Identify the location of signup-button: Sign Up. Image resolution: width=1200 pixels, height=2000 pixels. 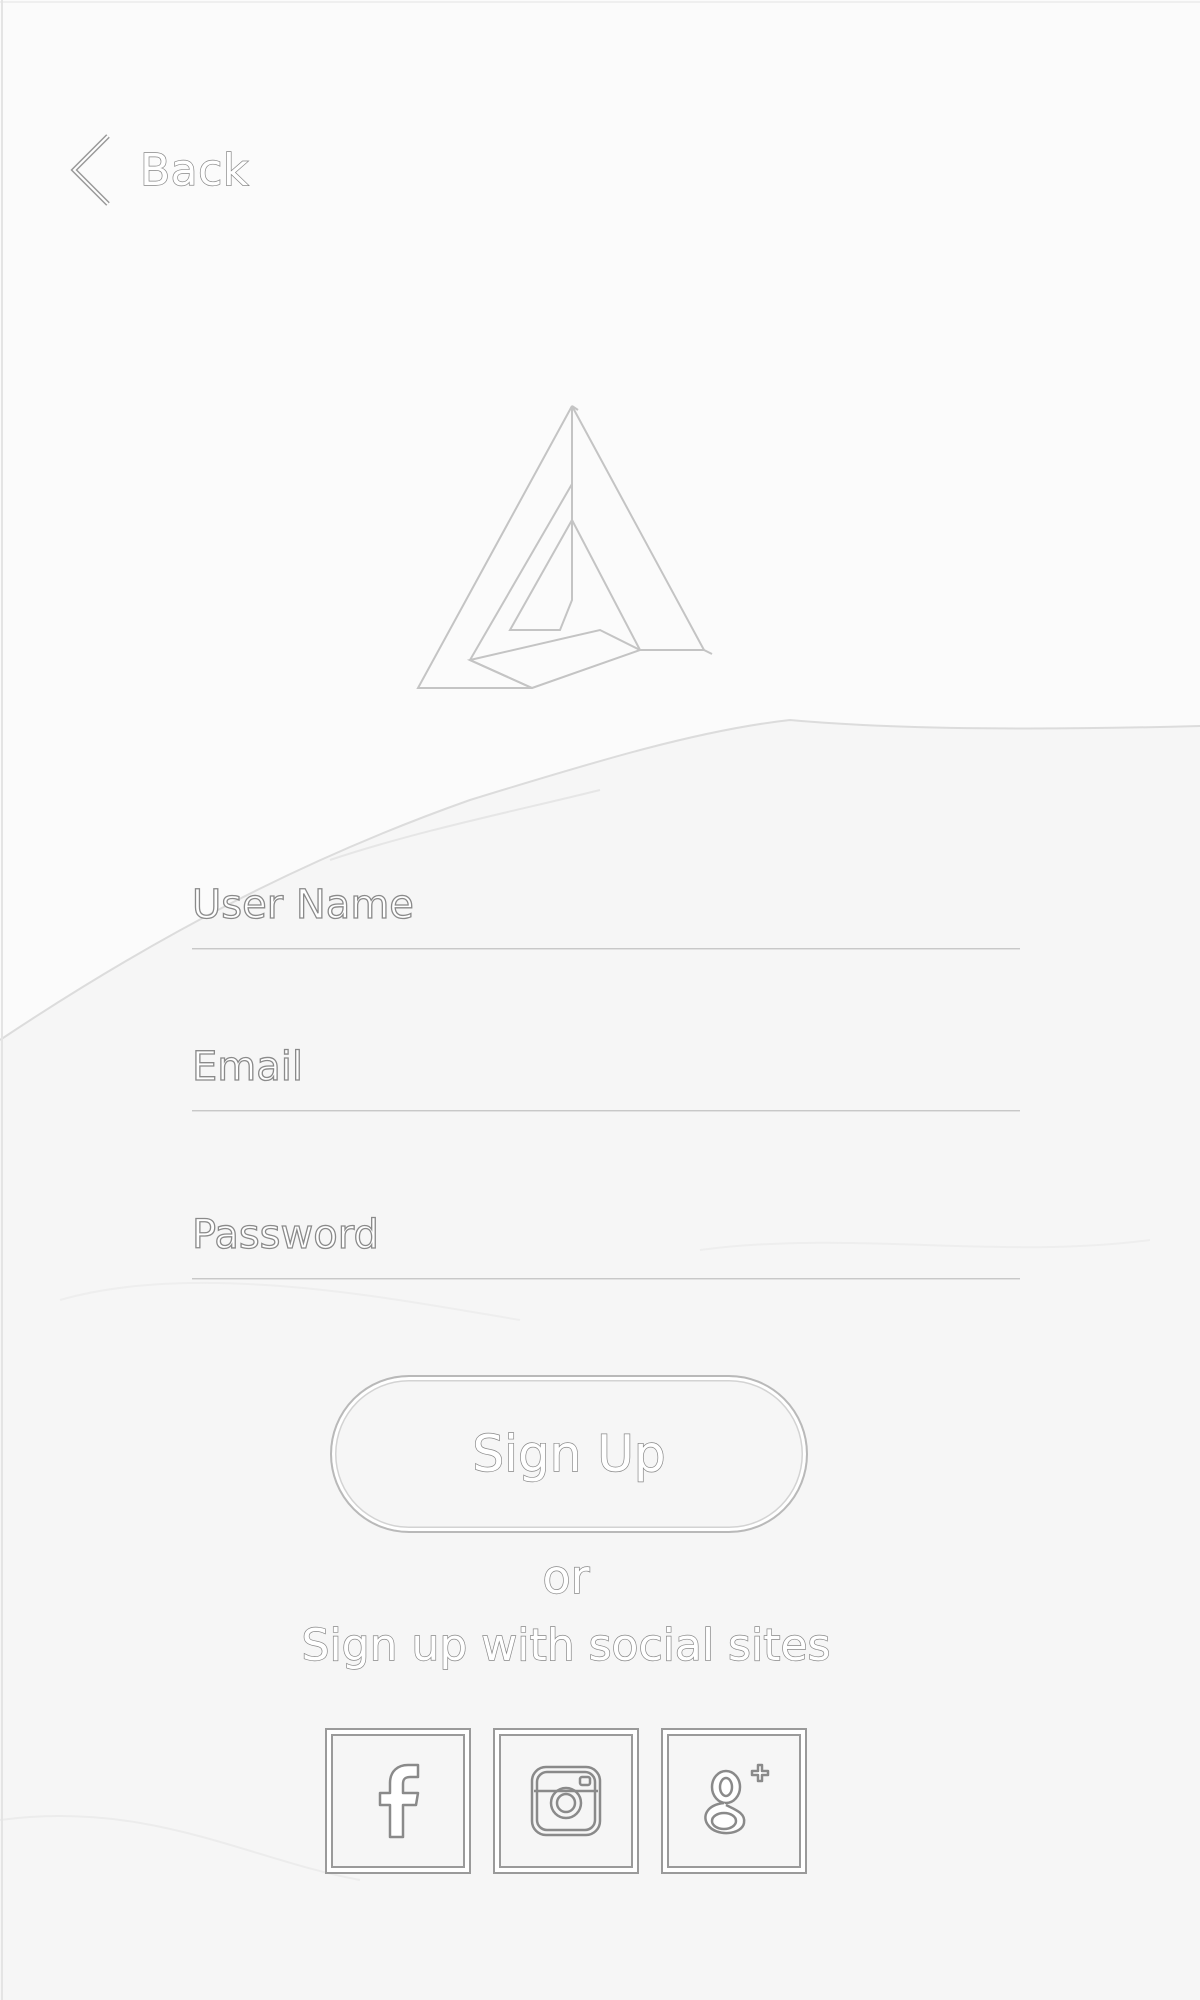
(569, 1454).